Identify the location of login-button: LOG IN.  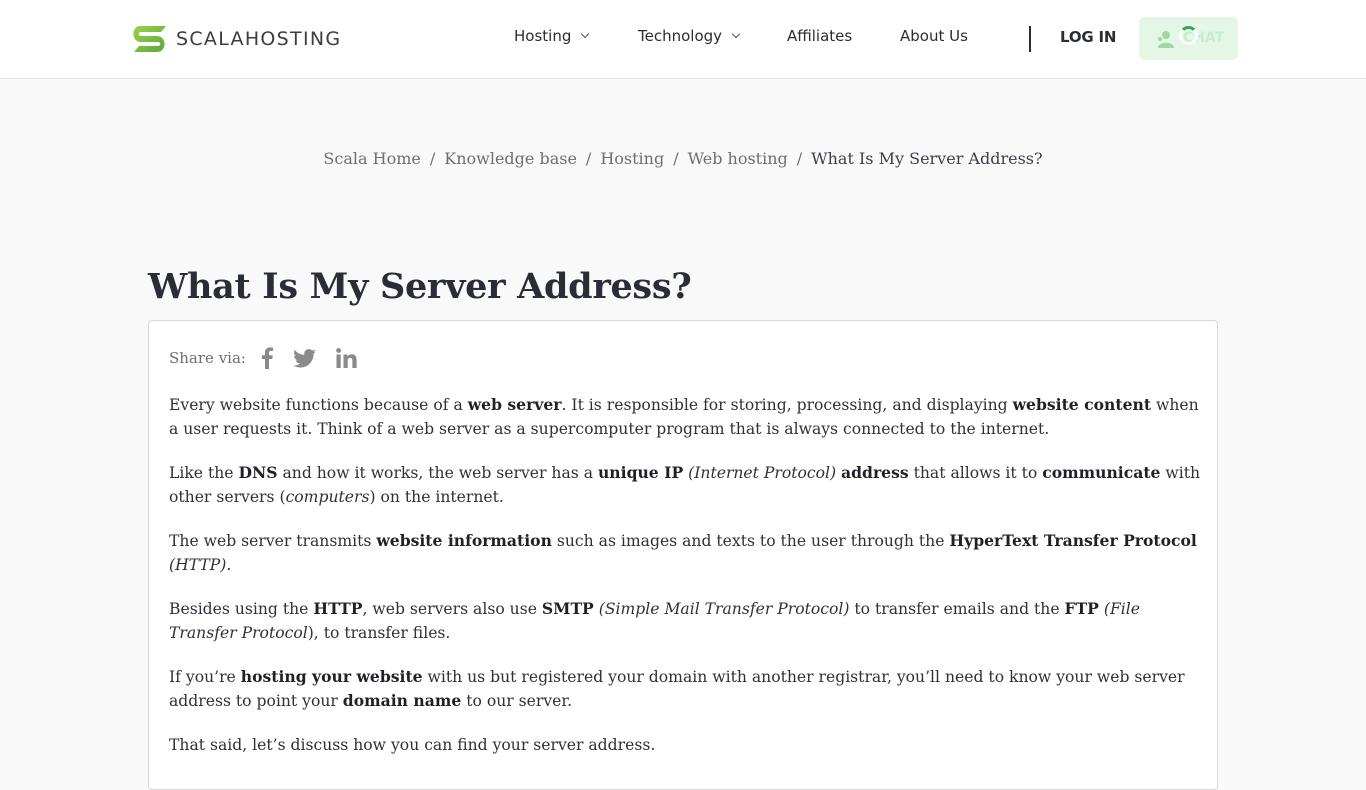
(1088, 37).